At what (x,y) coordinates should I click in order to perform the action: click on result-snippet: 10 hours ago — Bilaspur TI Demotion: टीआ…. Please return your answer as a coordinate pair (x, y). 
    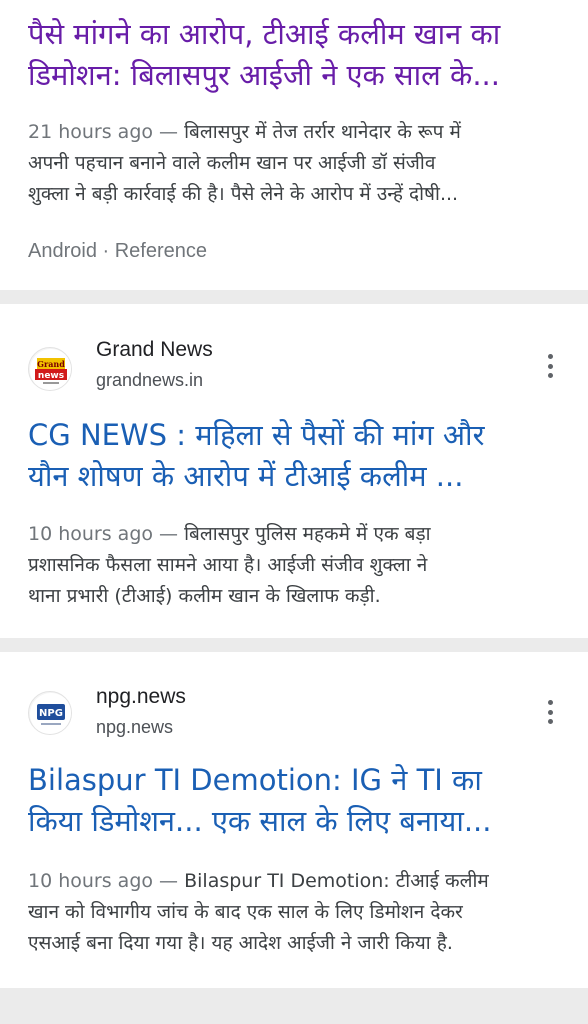
    Looking at the image, I should click on (297, 912).